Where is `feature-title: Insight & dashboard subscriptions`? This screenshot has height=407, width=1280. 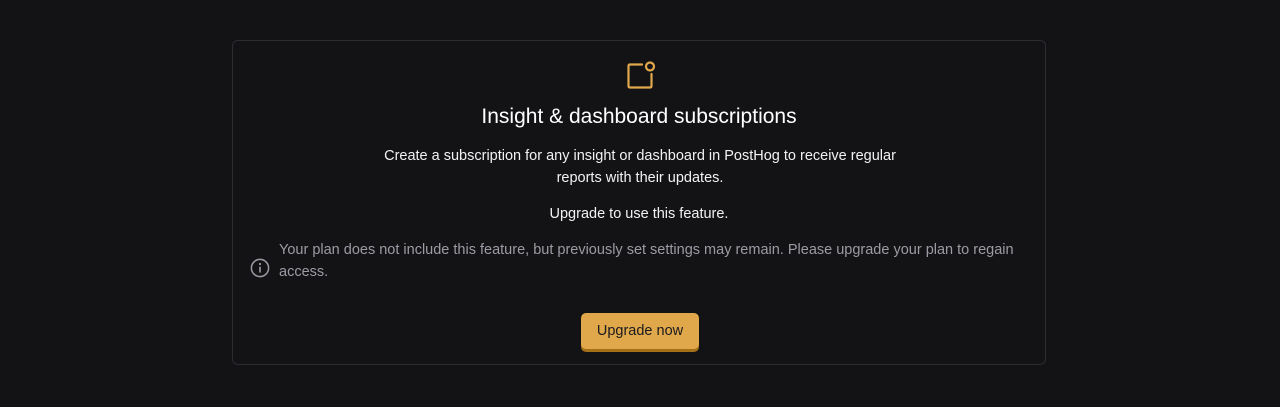
feature-title: Insight & dashboard subscriptions is located at coordinates (639, 116).